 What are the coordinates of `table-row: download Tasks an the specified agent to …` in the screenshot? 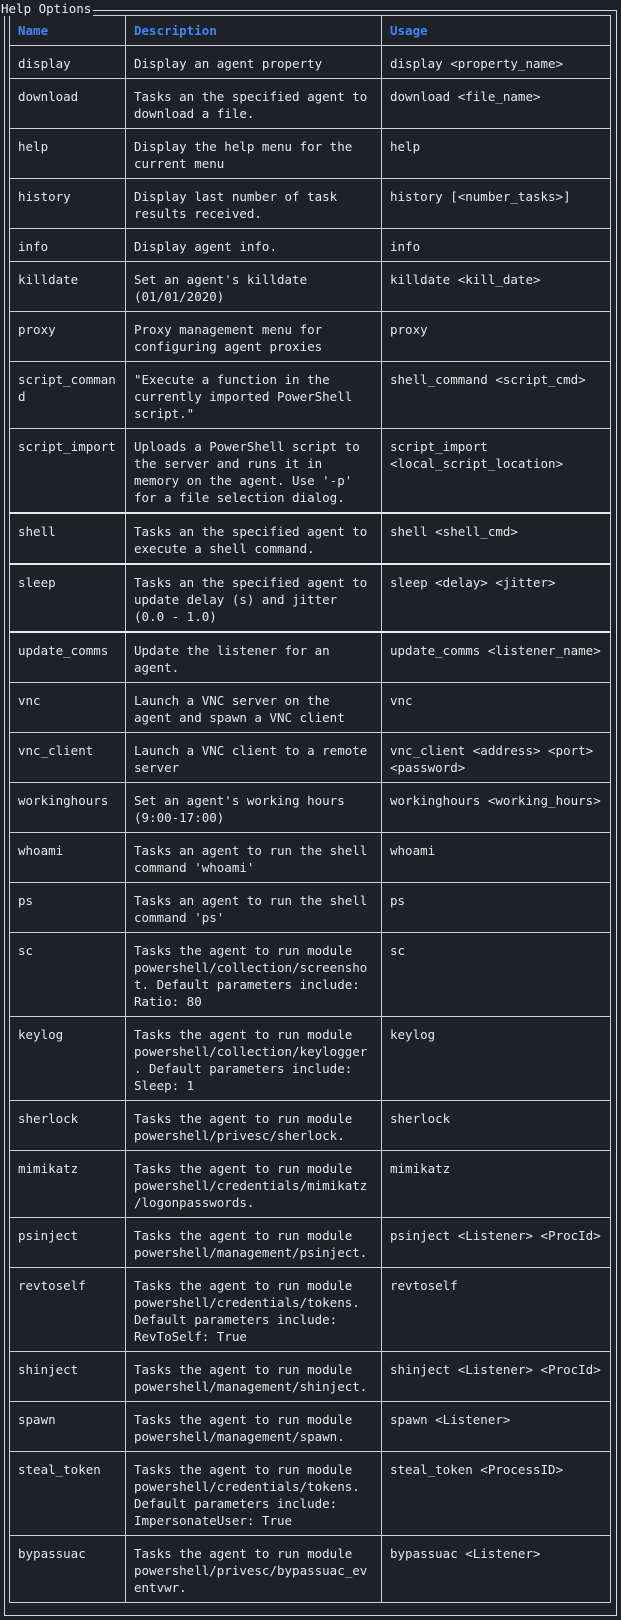 It's located at (310, 103).